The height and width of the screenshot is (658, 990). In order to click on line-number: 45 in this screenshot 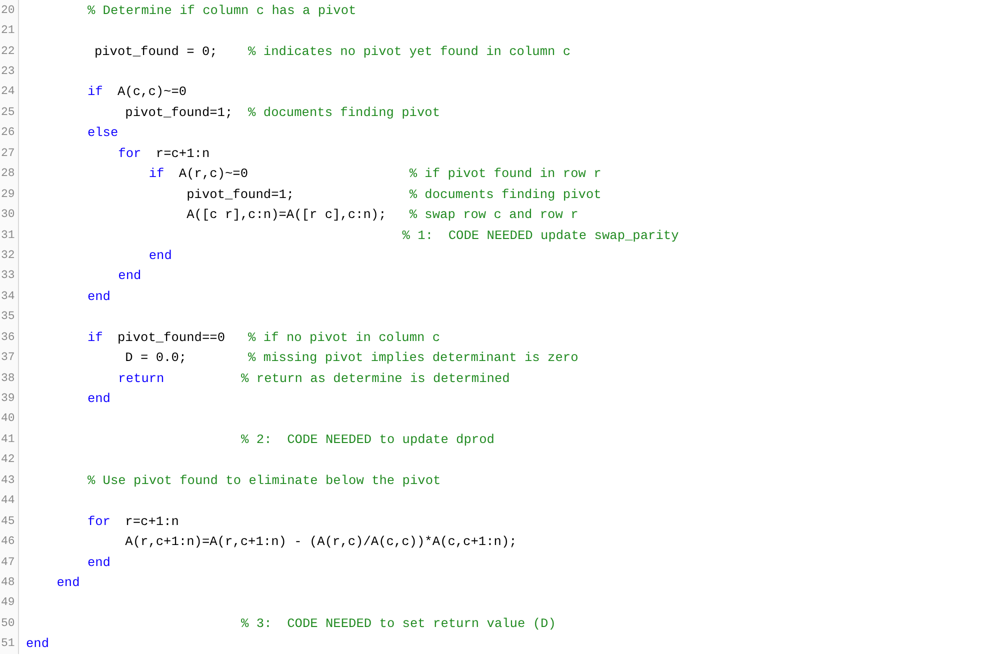, I will do `click(8, 521)`.